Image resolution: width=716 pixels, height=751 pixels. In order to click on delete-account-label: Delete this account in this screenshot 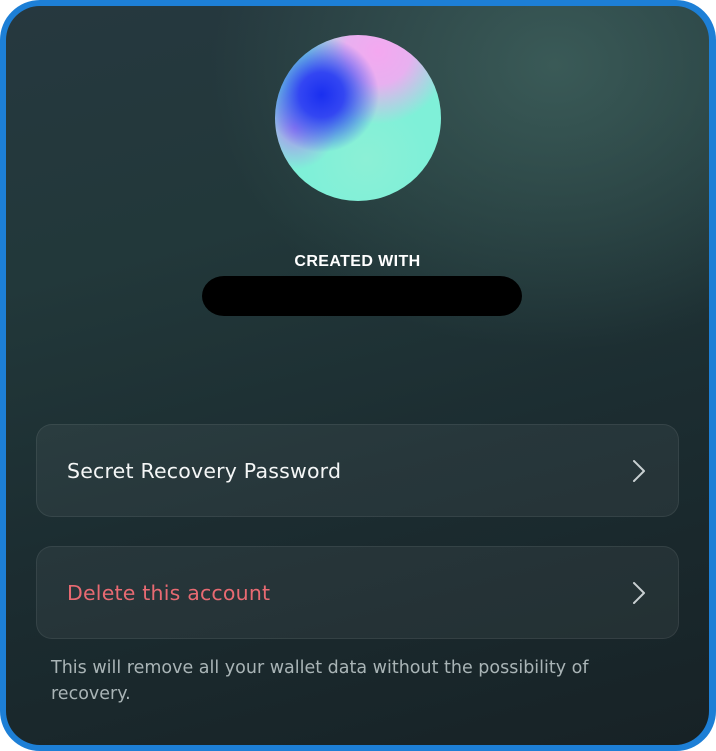, I will do `click(169, 592)`.